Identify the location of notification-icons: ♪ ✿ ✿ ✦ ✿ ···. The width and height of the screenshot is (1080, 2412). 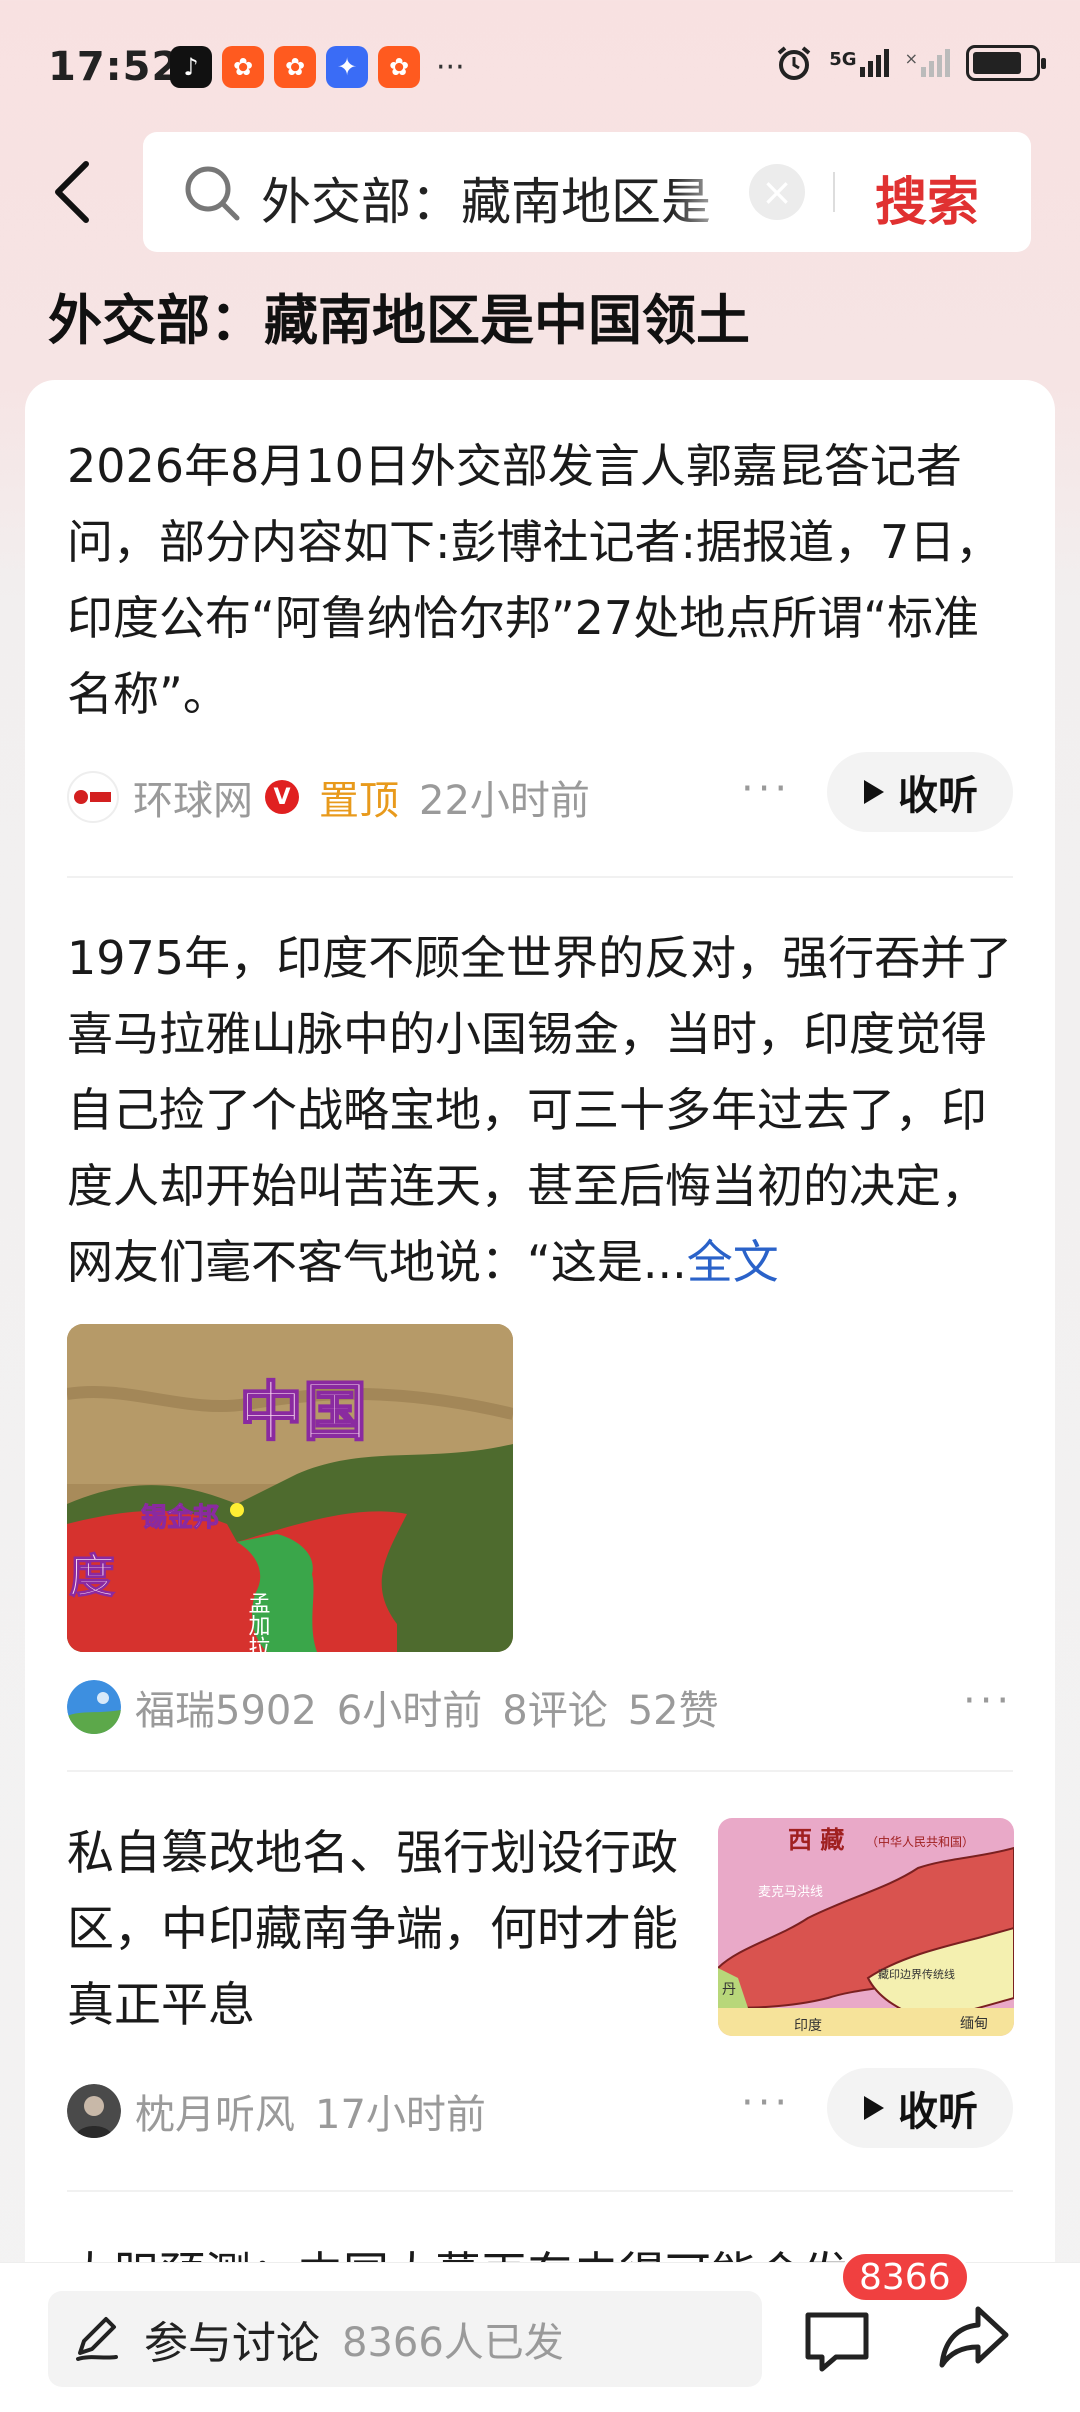
(317, 67).